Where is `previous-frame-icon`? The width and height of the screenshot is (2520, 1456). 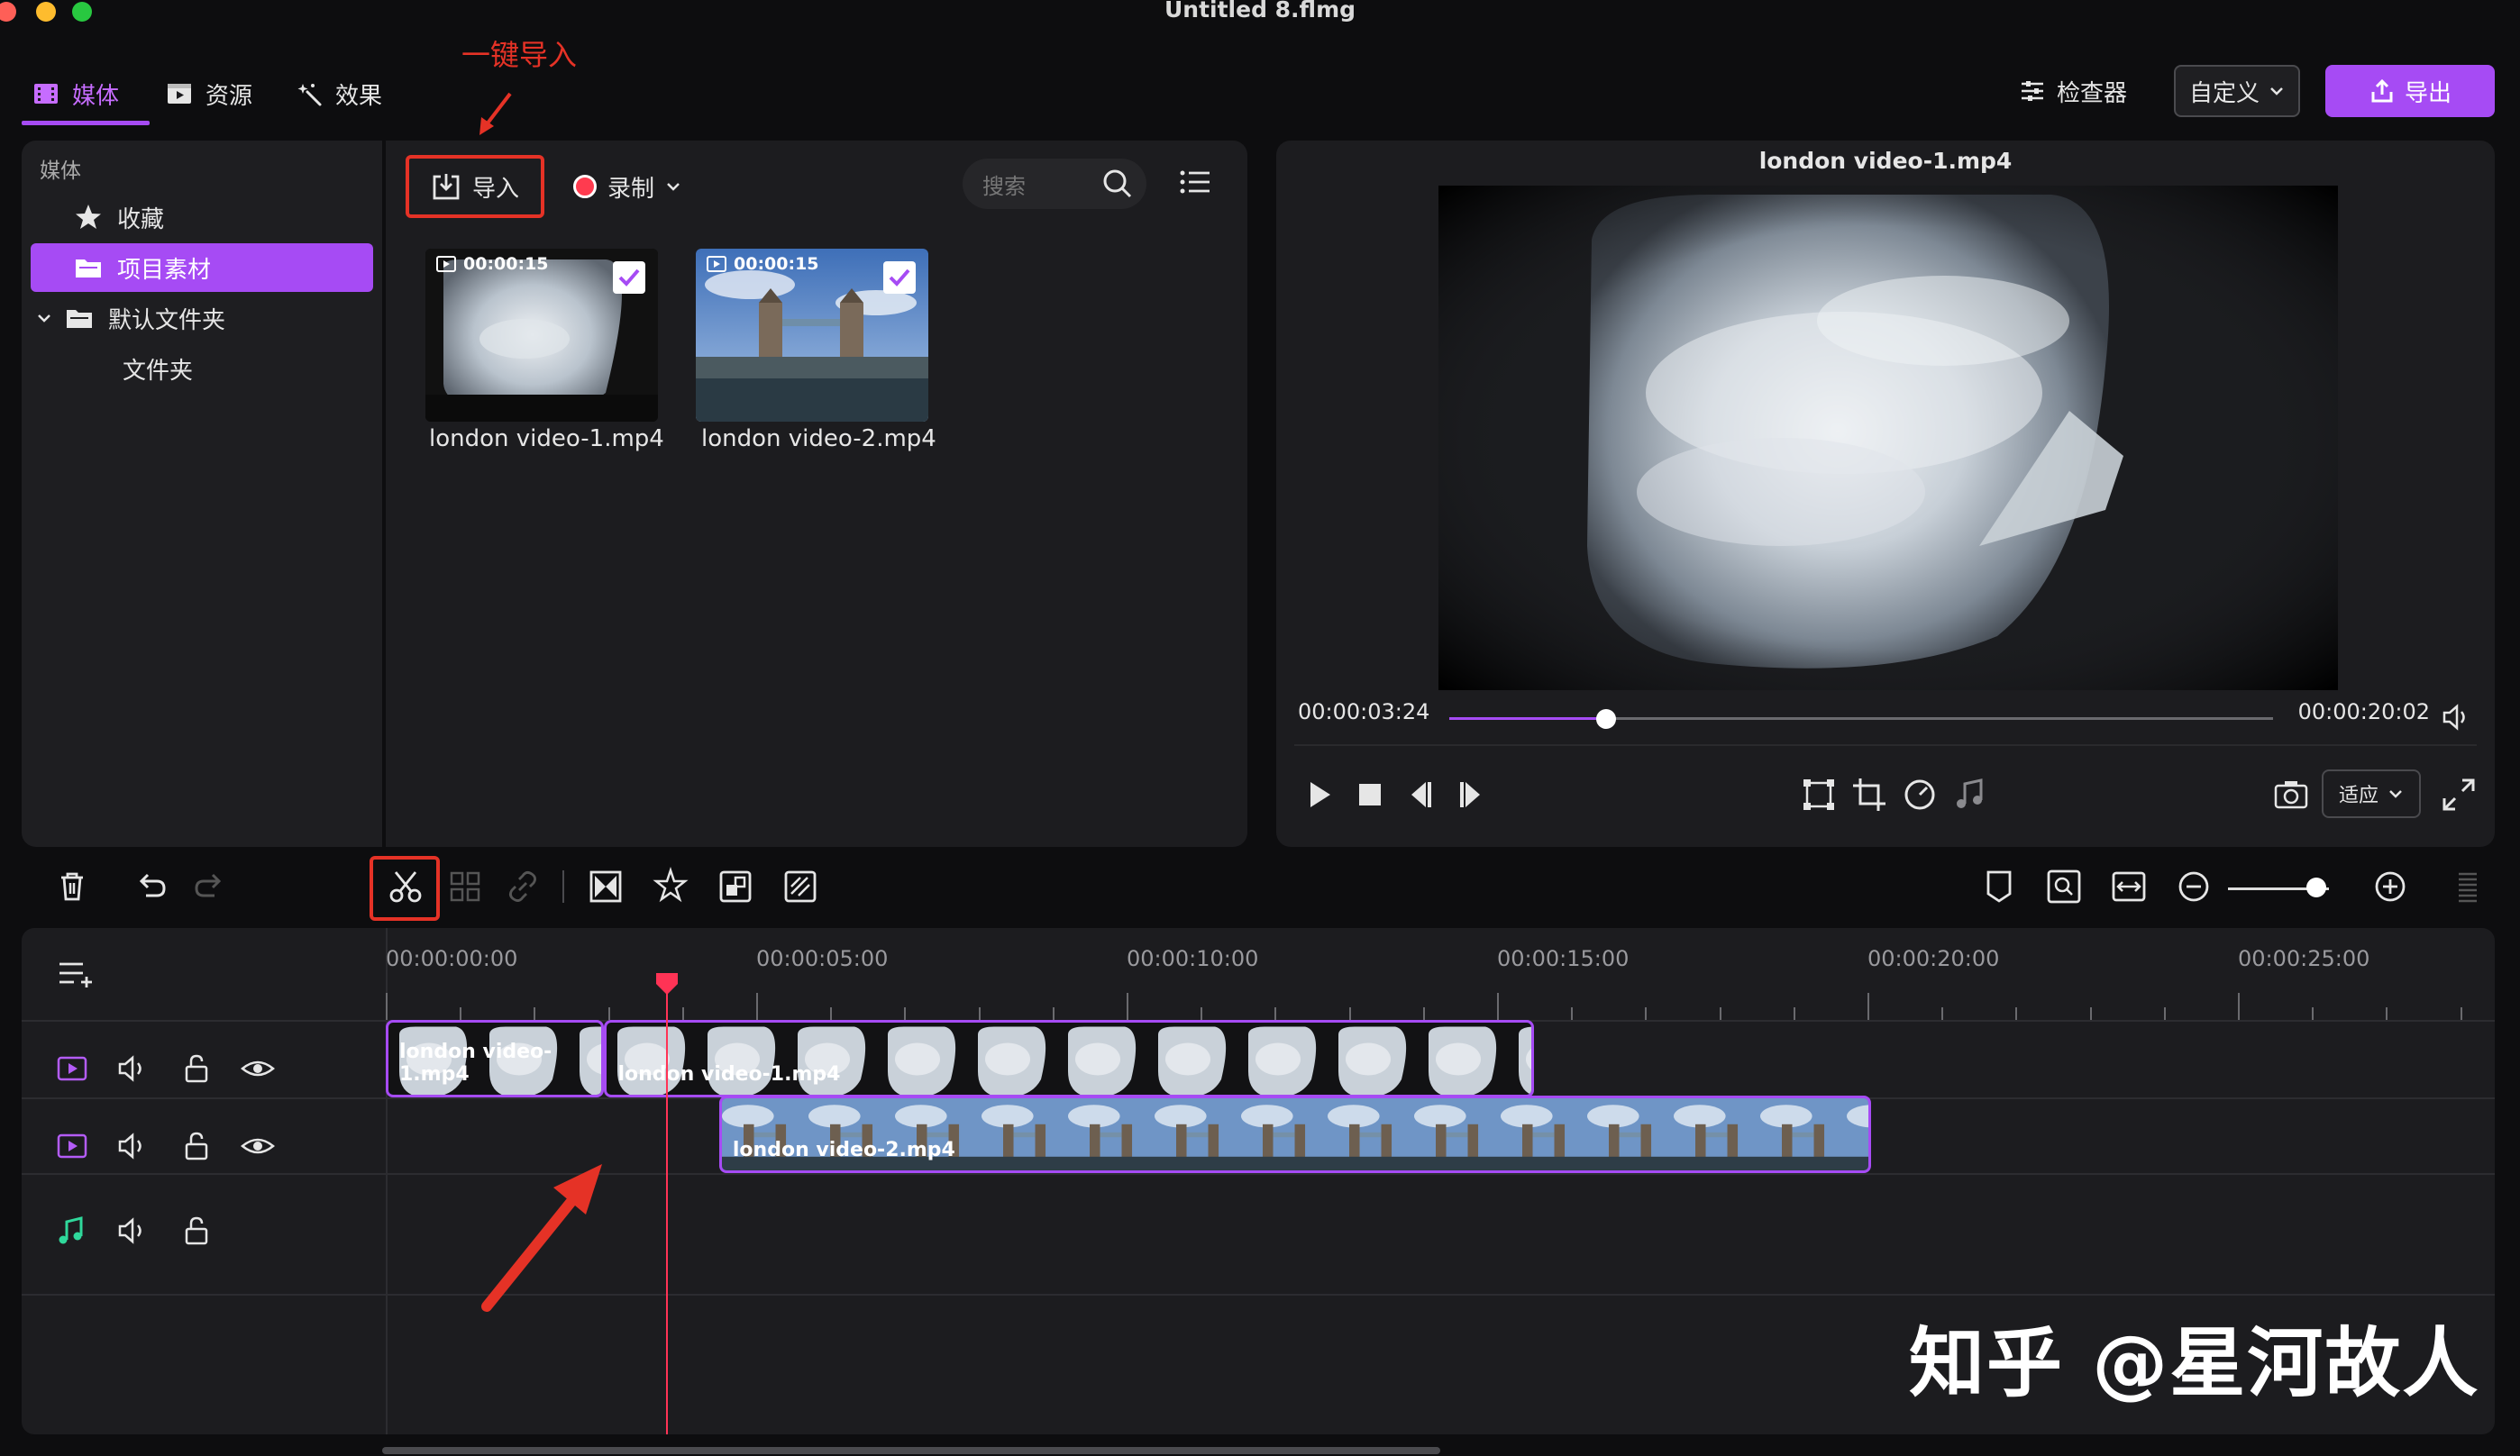
previous-frame-icon is located at coordinates (1420, 795).